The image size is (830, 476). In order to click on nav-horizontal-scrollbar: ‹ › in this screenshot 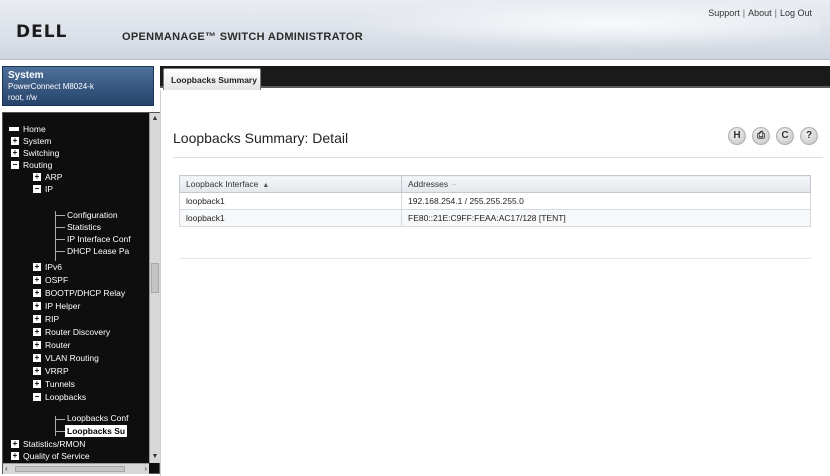, I will do `click(76, 468)`.